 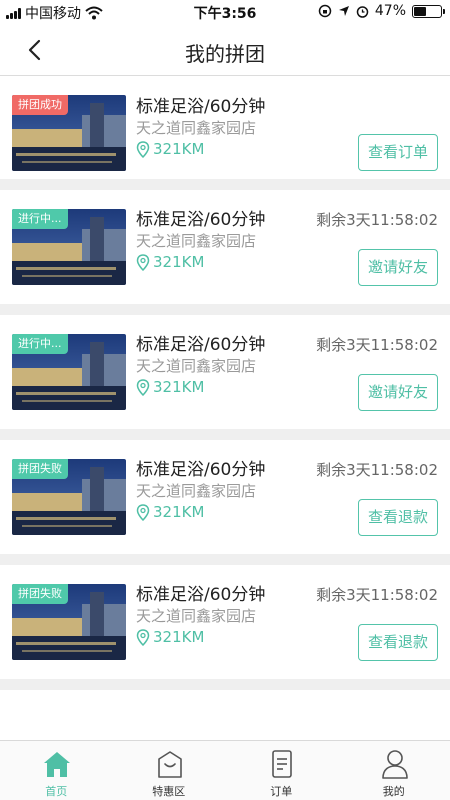 I want to click on order-icon, so click(x=282, y=764).